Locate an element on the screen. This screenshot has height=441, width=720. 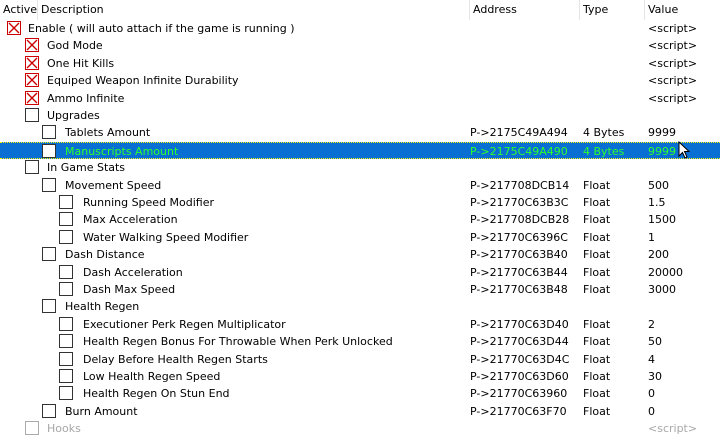
header-address: Address is located at coordinates (525, 10).